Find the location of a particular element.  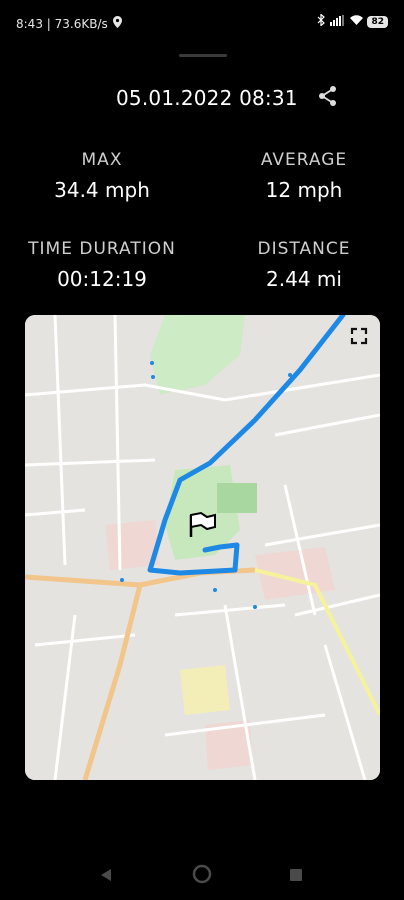

battery-indicator: 82 is located at coordinates (377, 21).